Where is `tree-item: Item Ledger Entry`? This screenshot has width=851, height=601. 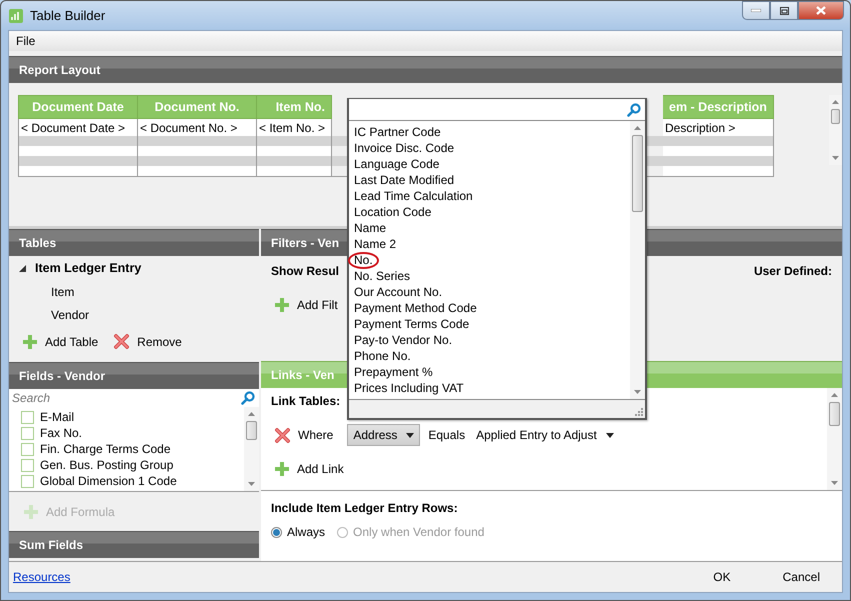
tree-item: Item Ledger Entry is located at coordinates (88, 268).